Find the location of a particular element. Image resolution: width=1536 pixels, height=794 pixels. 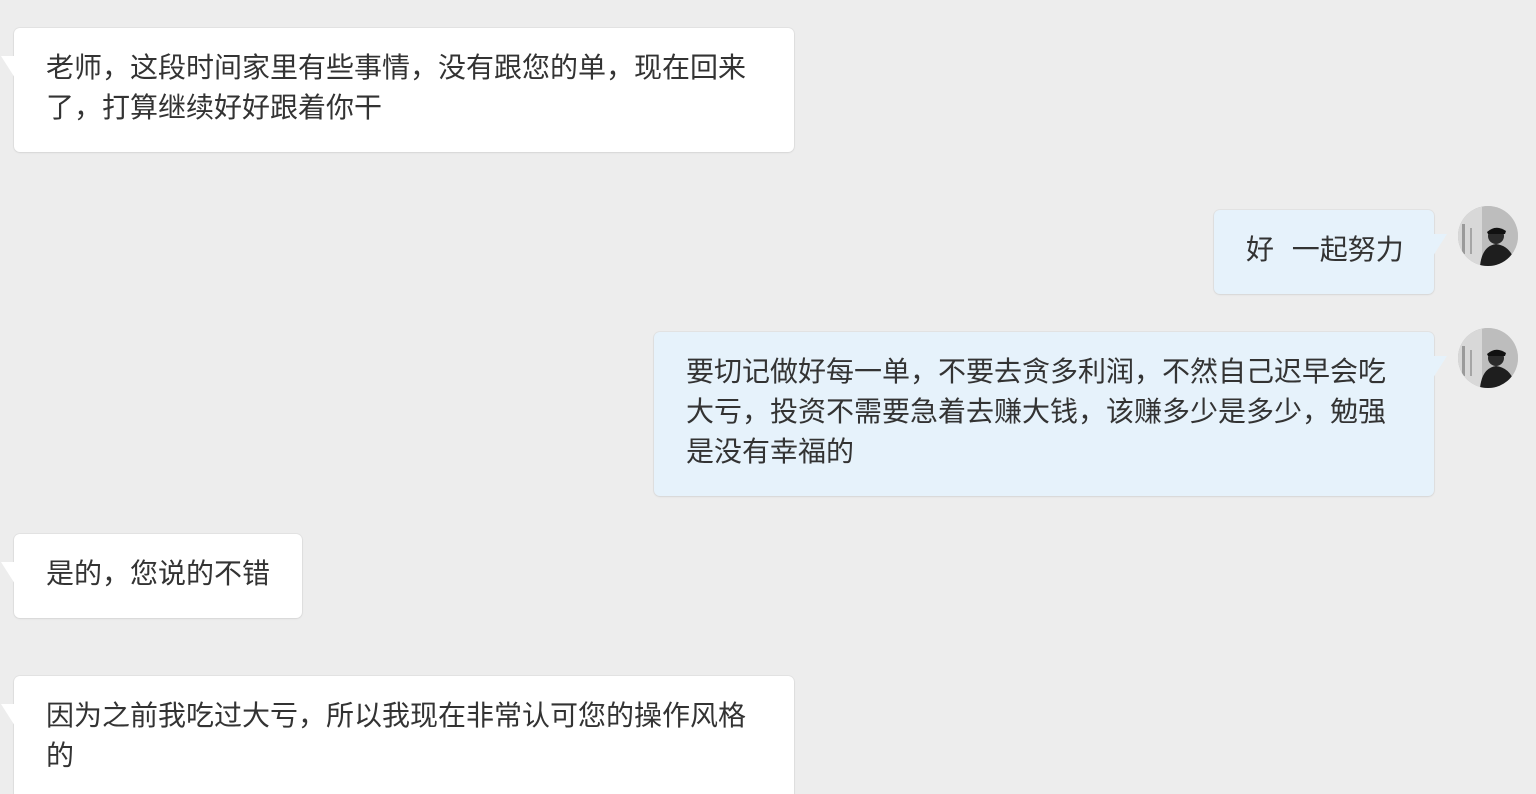

message-bubble-incoming: 是的，您说的不错 is located at coordinates (151, 576).